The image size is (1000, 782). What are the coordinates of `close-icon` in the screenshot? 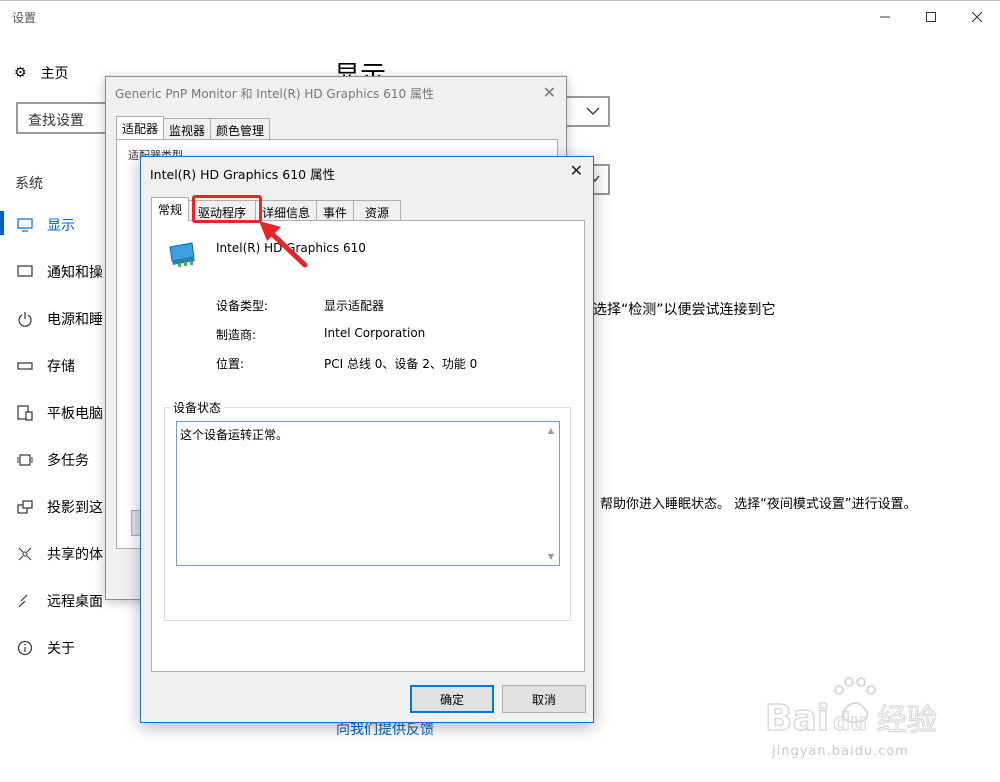 It's located at (977, 17).